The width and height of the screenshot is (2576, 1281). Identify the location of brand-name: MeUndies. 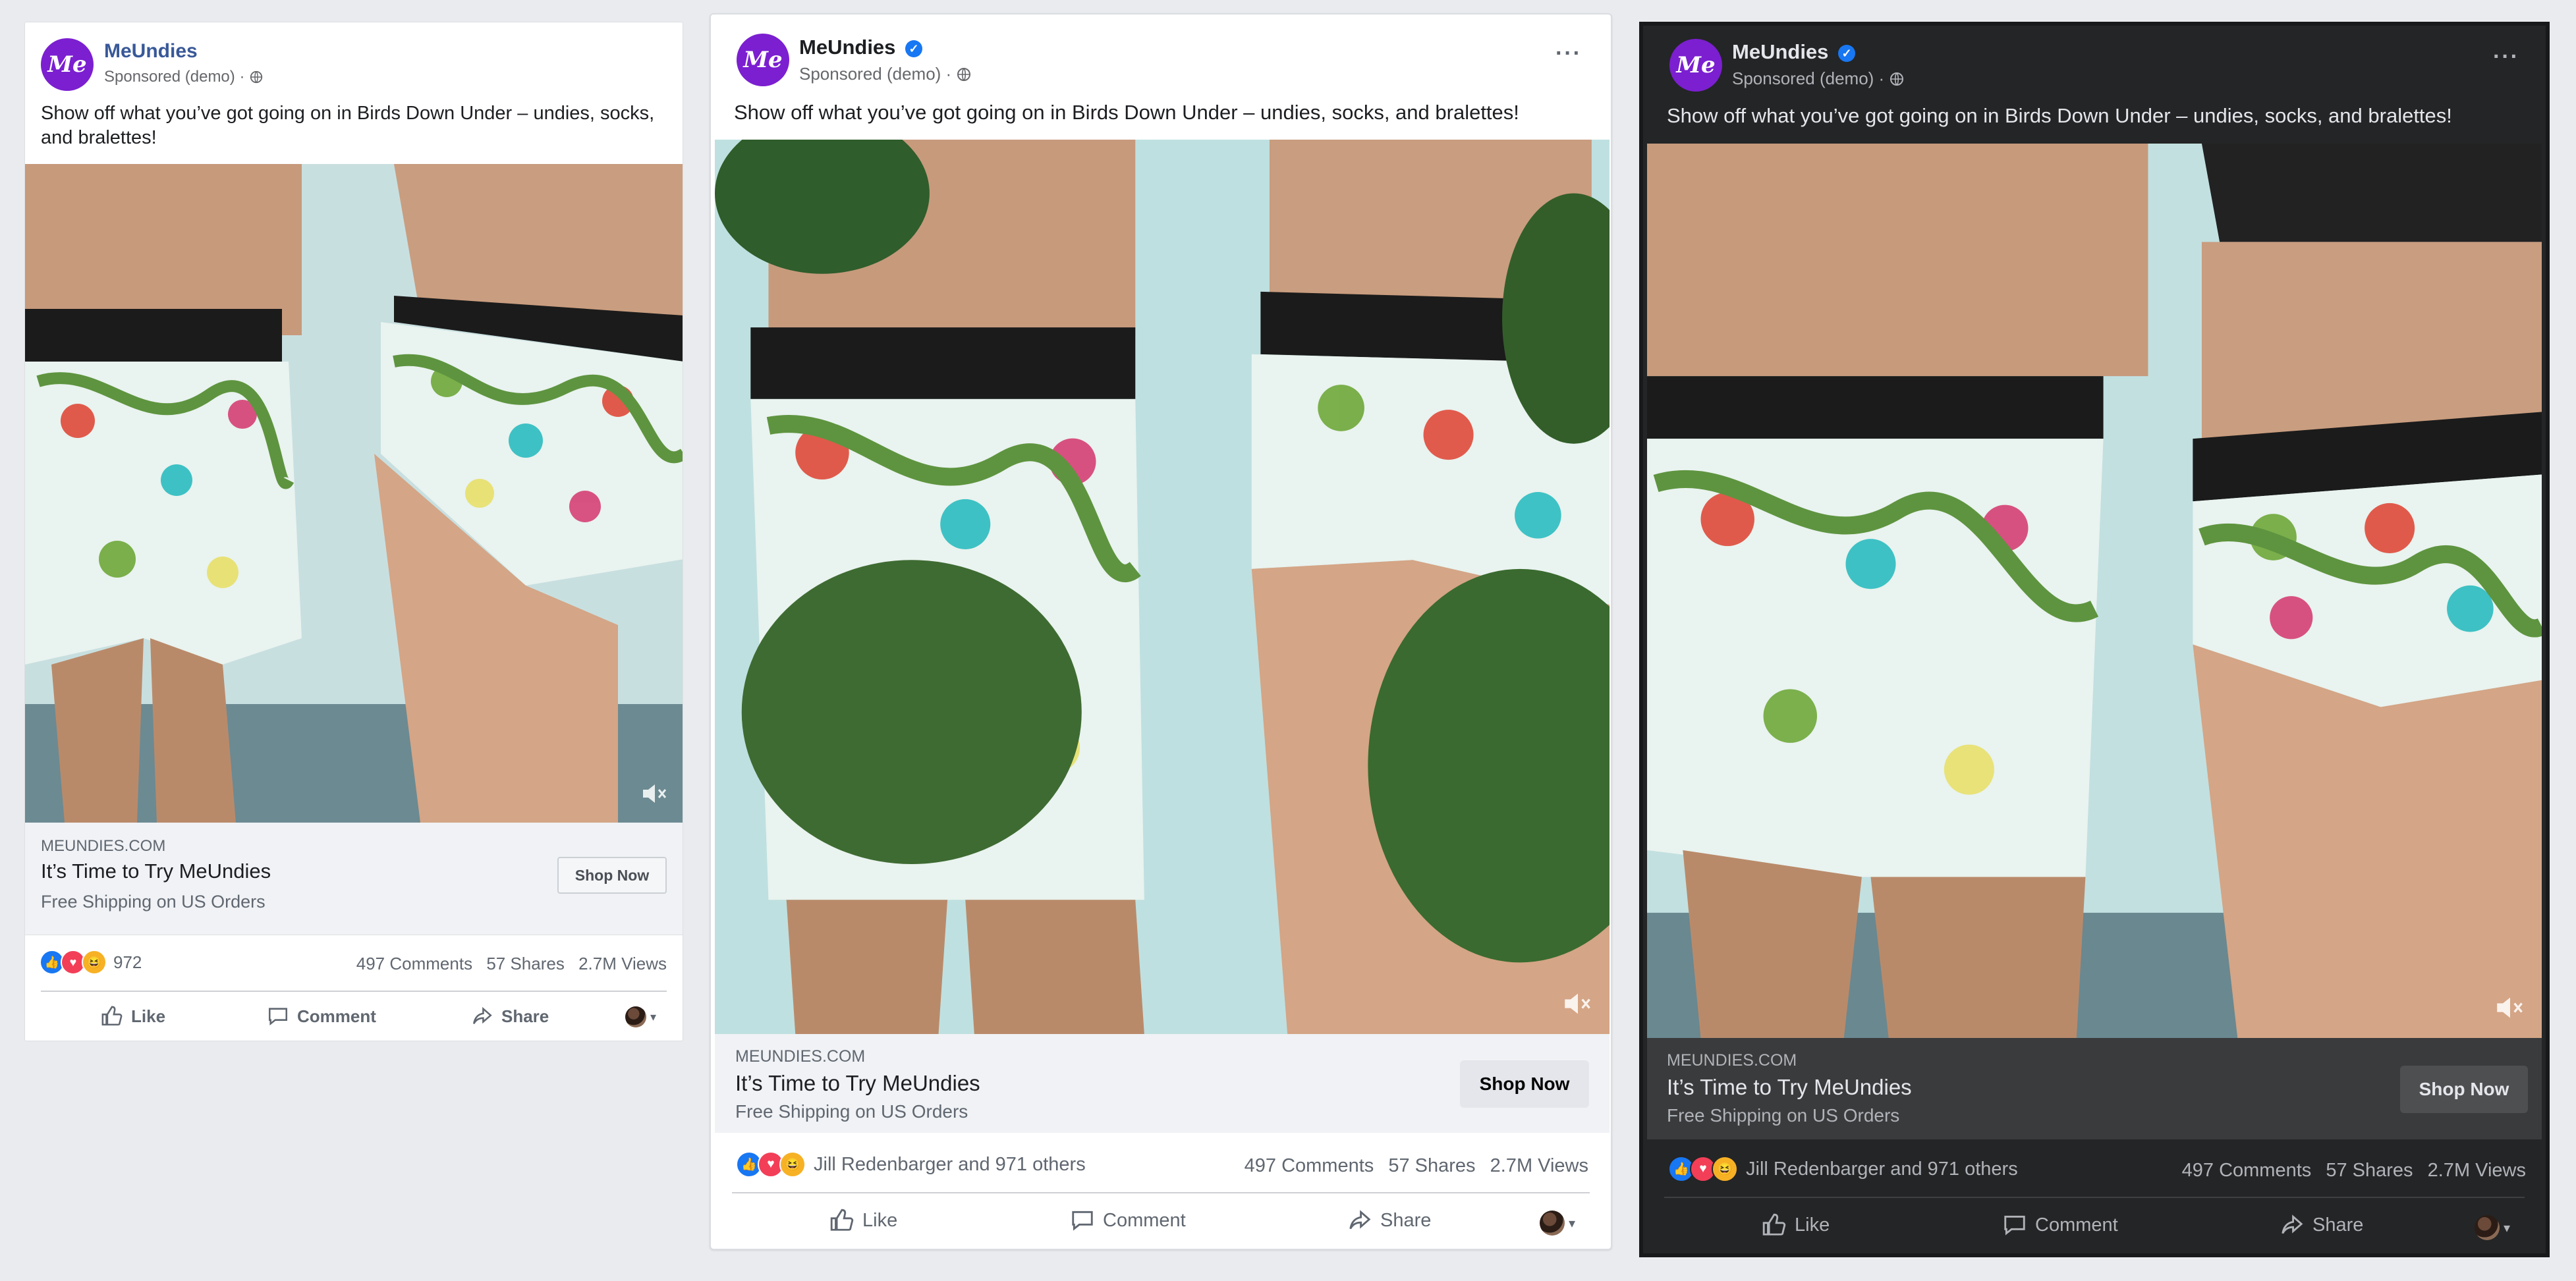
(151, 51).